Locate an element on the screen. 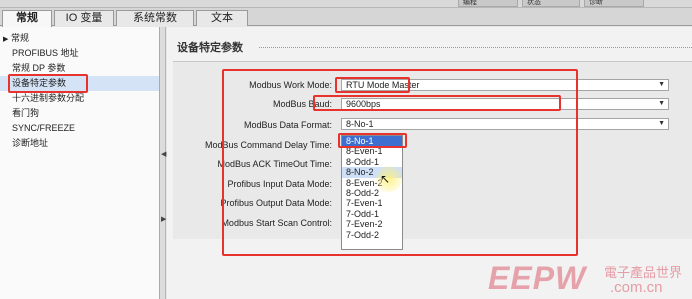  section-divider is located at coordinates (475, 47).